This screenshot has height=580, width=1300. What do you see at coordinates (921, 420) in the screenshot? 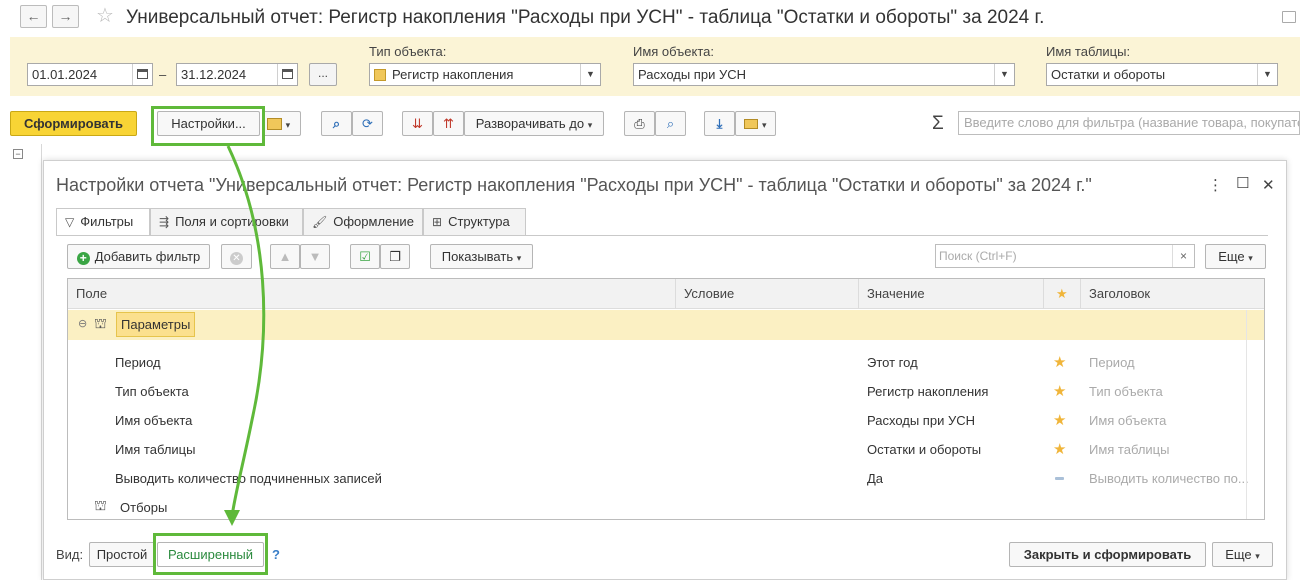
I see `row-value: Расходы при УСН` at bounding box center [921, 420].